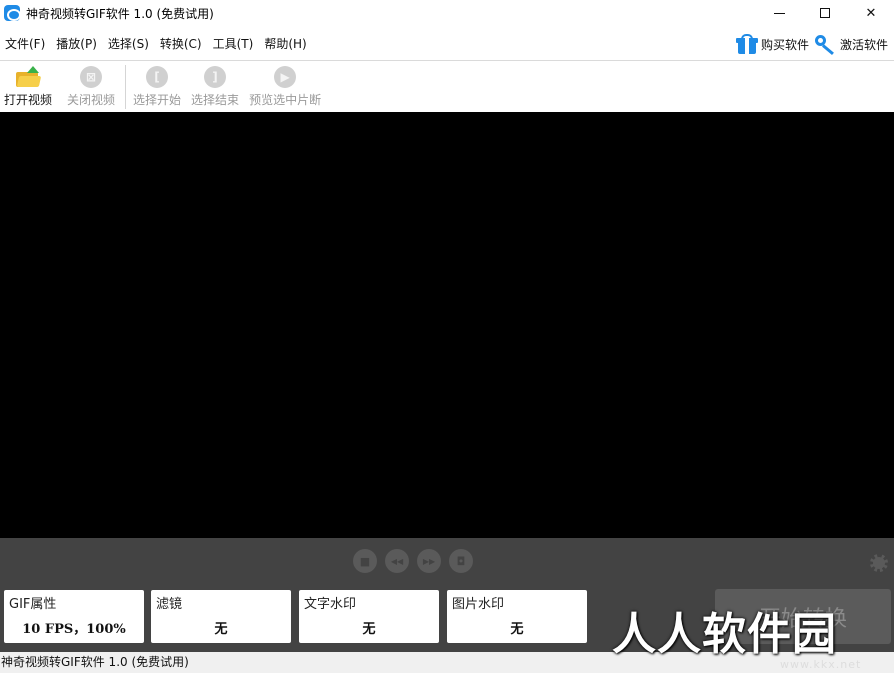 This screenshot has width=894, height=673. What do you see at coordinates (28, 100) in the screenshot?
I see `open-video-label: 打开视频` at bounding box center [28, 100].